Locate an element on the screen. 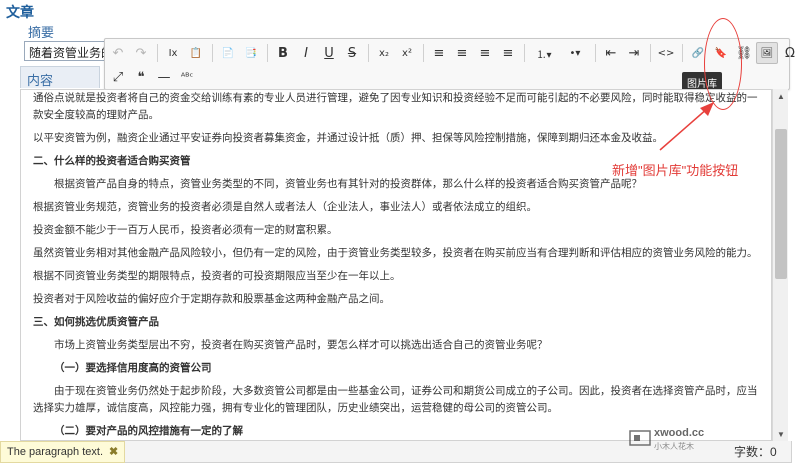 The width and height of the screenshot is (800, 467). section-title: 文章 is located at coordinates (20, 12).